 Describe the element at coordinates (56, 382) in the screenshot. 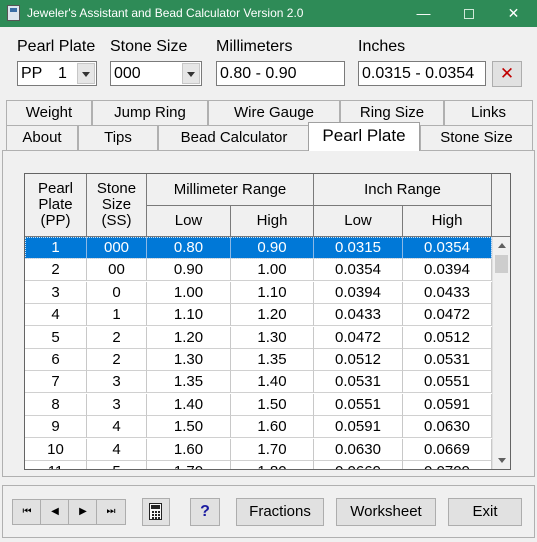

I see `cell-pp: 7` at that location.